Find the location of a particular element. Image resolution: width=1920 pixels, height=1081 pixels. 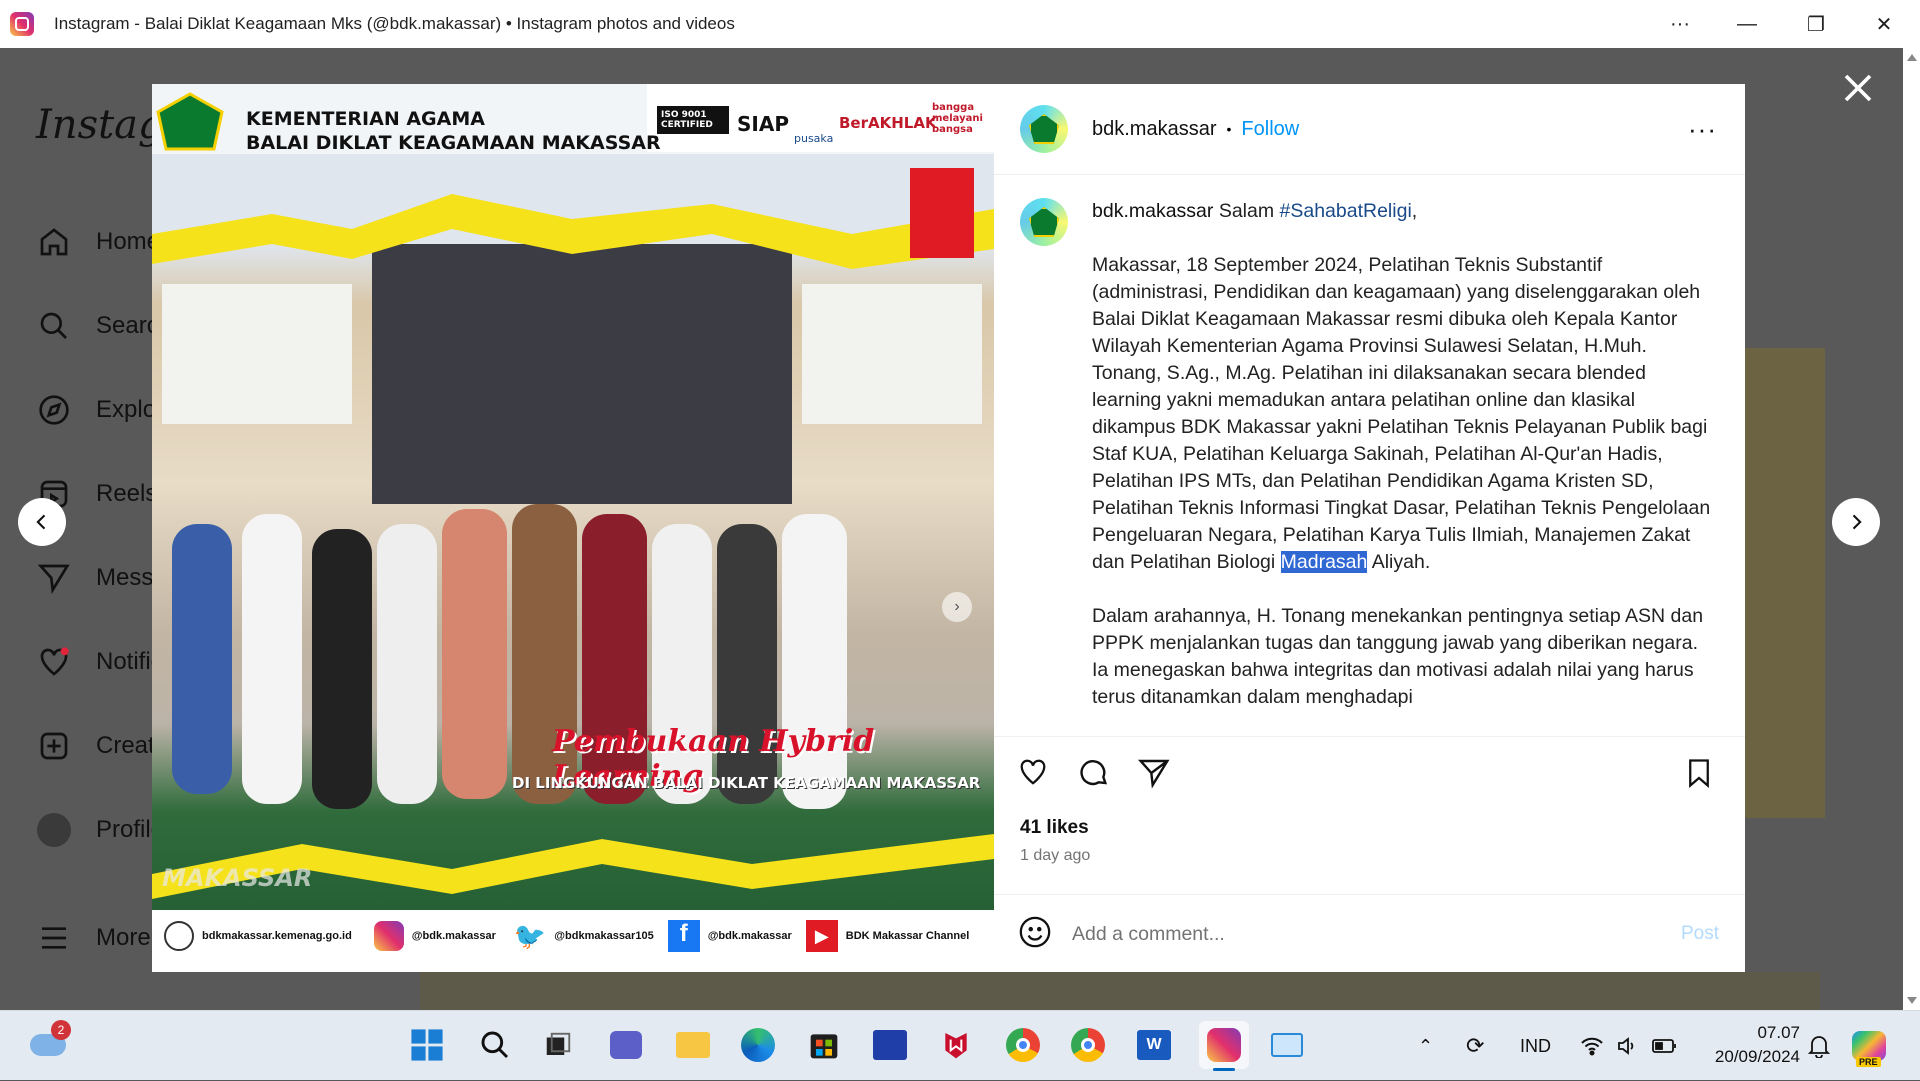

restore-button: ❐ is located at coordinates (1816, 24).